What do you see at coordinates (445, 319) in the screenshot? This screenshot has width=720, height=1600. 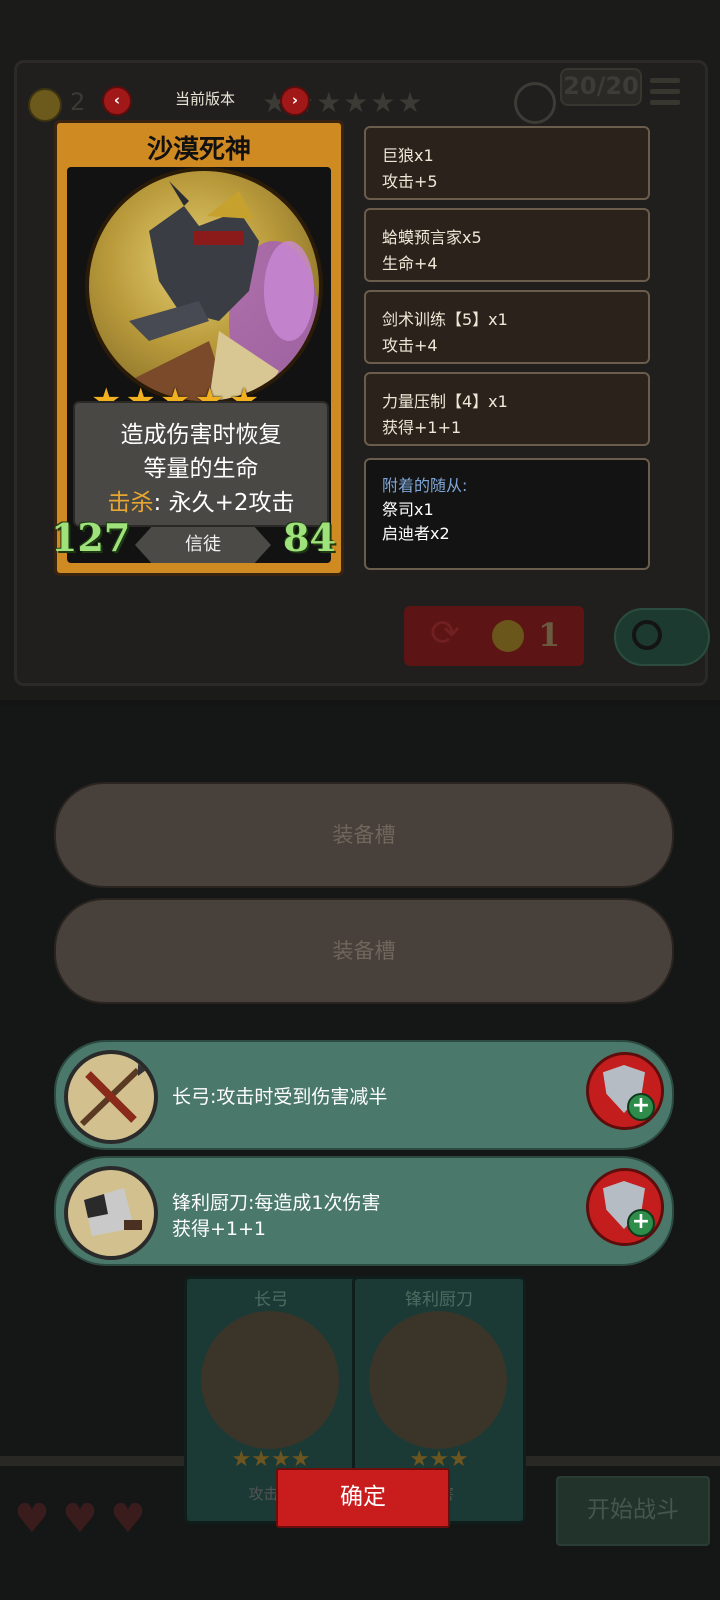 I see `buff-name: 剑术训练【5】x1` at bounding box center [445, 319].